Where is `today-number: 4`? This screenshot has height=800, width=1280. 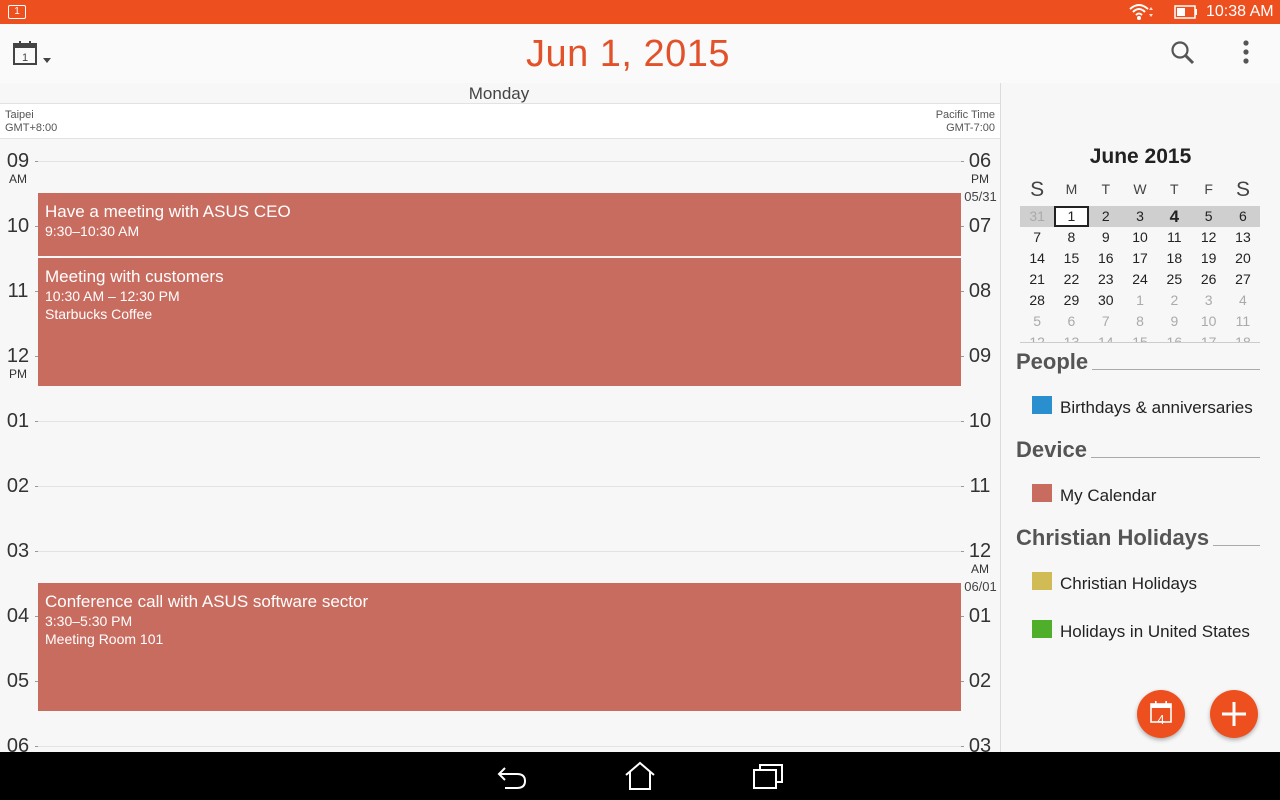
today-number: 4 is located at coordinates (1161, 719).